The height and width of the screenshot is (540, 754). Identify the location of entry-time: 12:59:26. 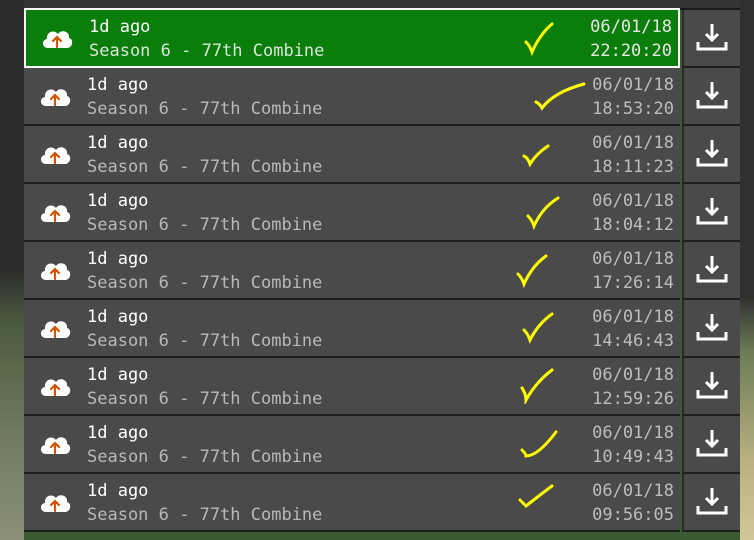
(633, 399).